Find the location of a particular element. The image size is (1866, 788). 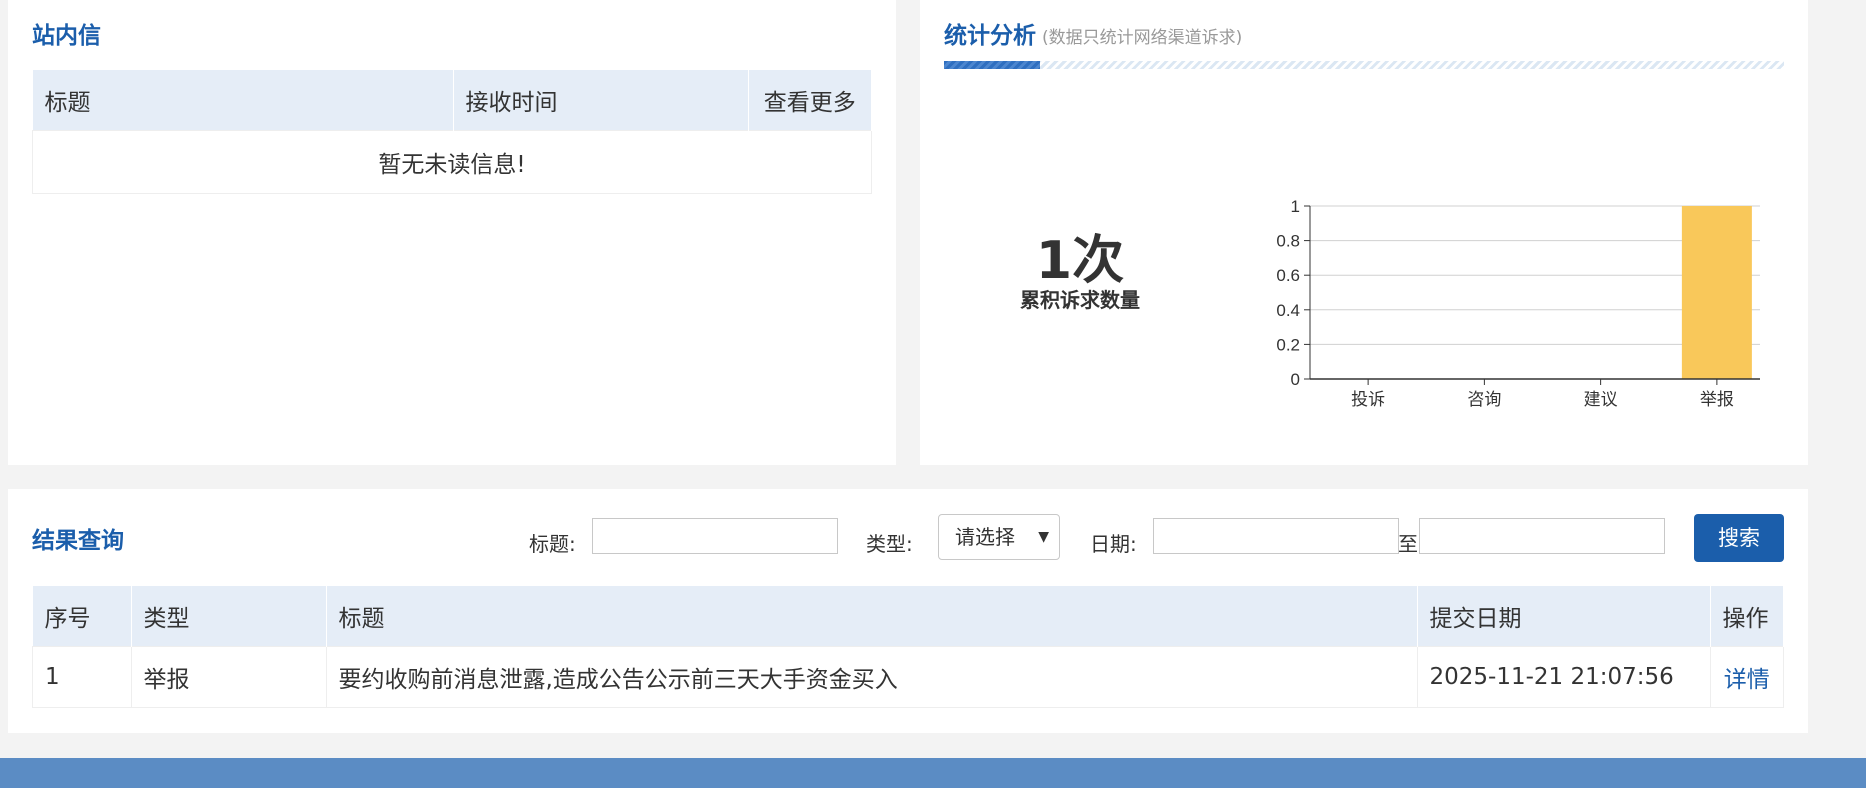

row-date: 2025-11-21 21:07:56 is located at coordinates (1563, 677).